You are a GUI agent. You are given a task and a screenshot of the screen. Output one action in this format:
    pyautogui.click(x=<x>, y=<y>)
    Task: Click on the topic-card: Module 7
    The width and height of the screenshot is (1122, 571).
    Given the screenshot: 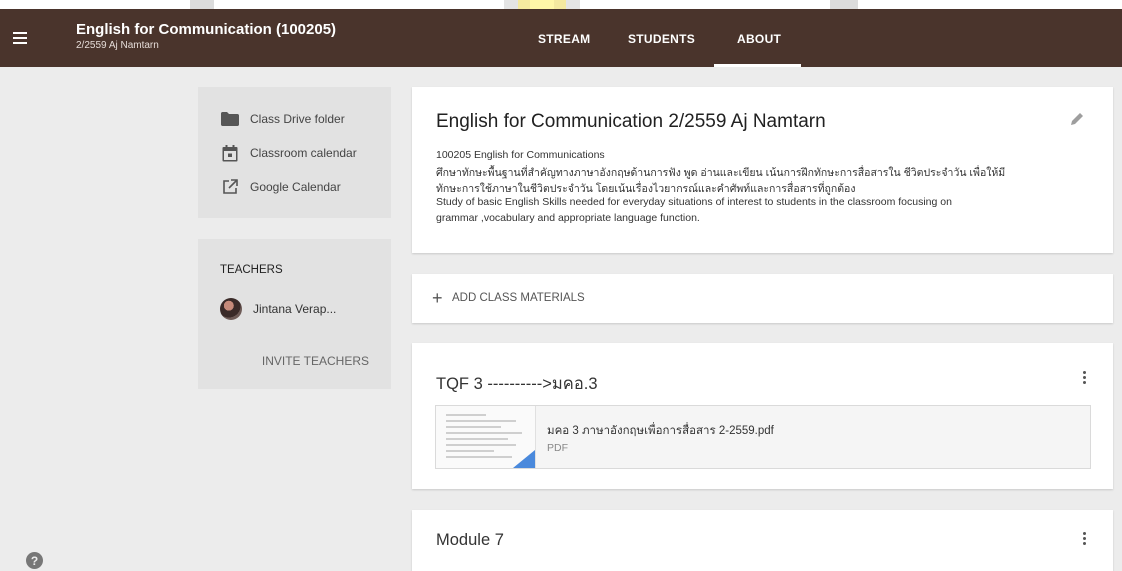 What is the action you would take?
    pyautogui.click(x=762, y=540)
    